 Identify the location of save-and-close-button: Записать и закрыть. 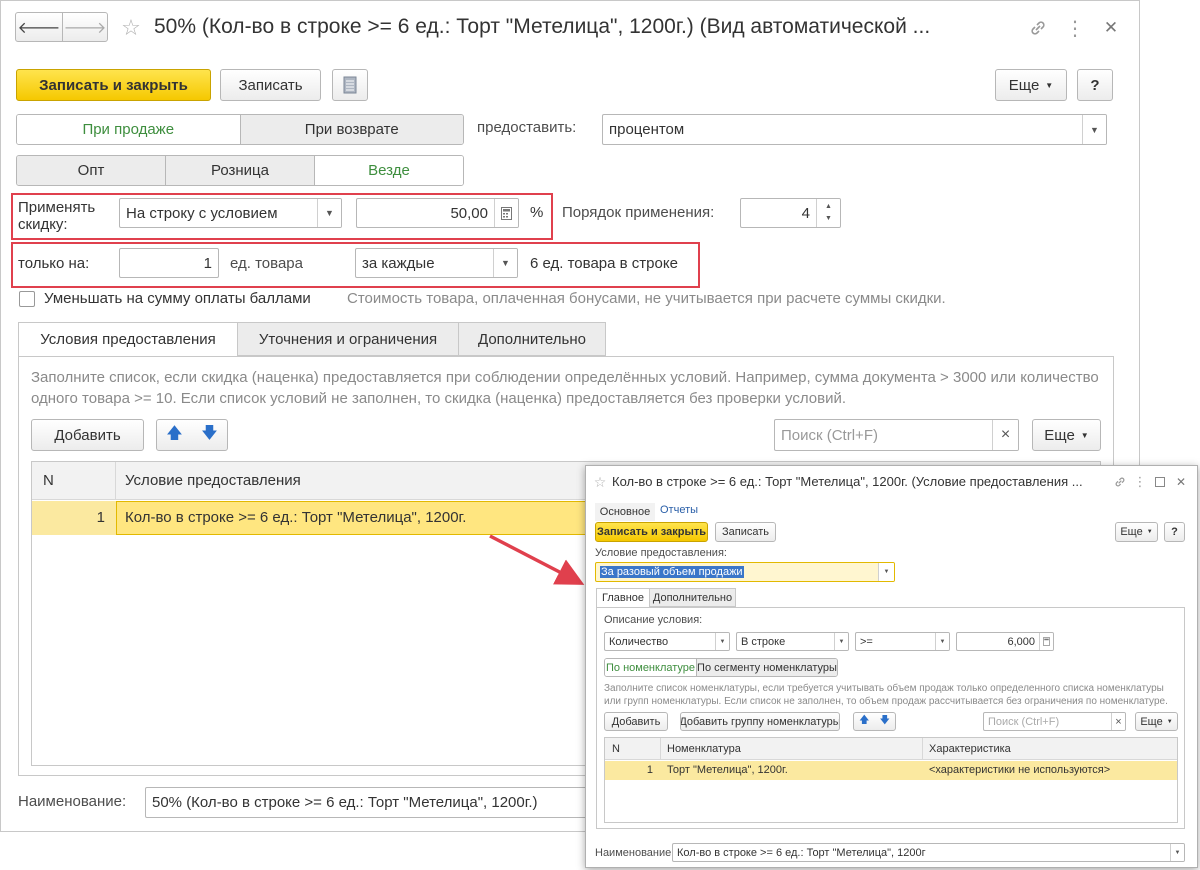
(113, 85).